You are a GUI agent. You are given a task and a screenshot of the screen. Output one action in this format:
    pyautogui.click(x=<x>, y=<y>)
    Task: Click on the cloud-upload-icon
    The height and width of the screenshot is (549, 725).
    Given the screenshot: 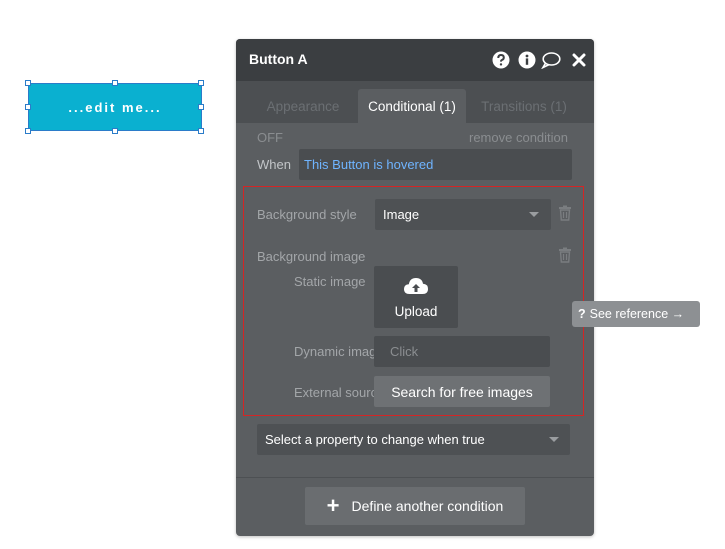 What is the action you would take?
    pyautogui.click(x=416, y=288)
    